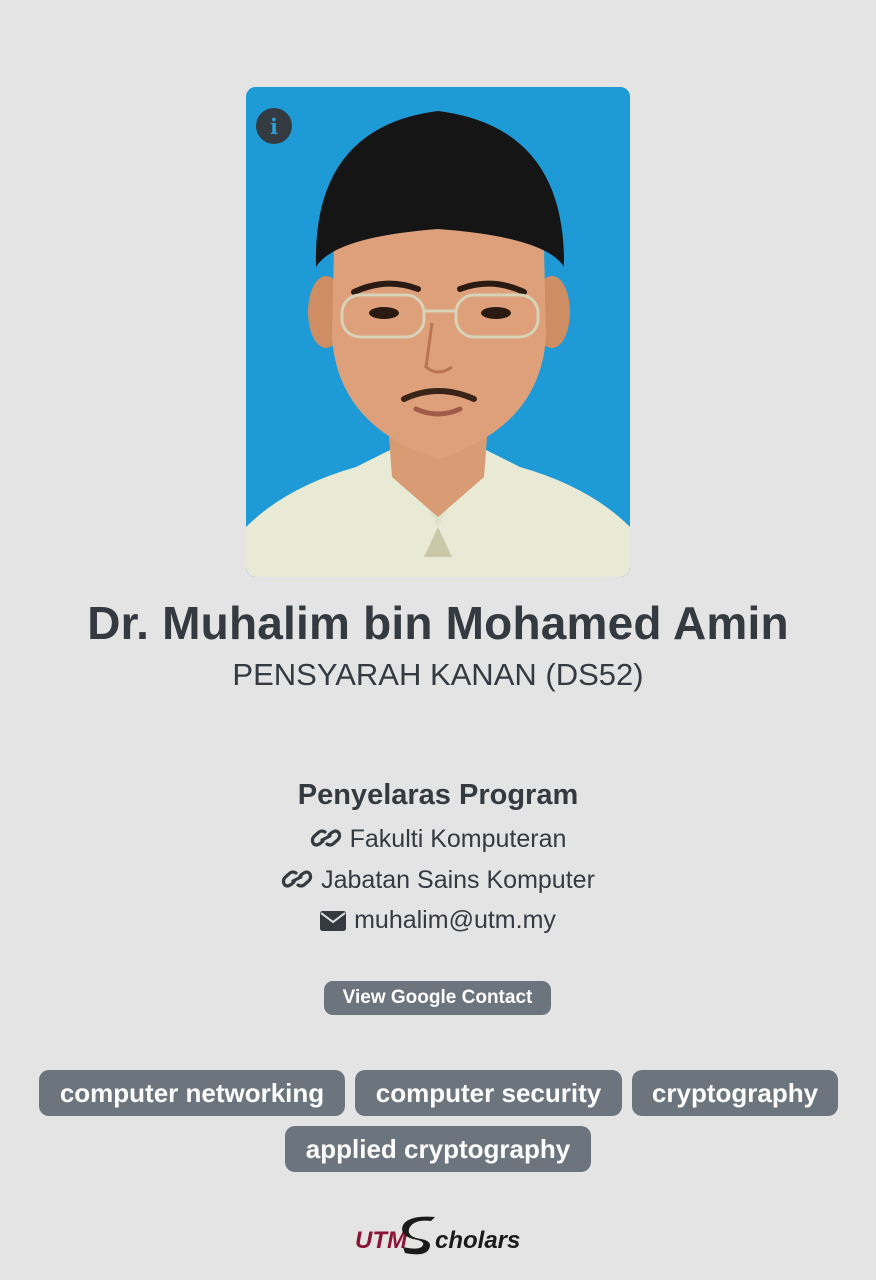 The height and width of the screenshot is (1280, 876). Describe the element at coordinates (274, 126) in the screenshot. I see `info-icon: i` at that location.